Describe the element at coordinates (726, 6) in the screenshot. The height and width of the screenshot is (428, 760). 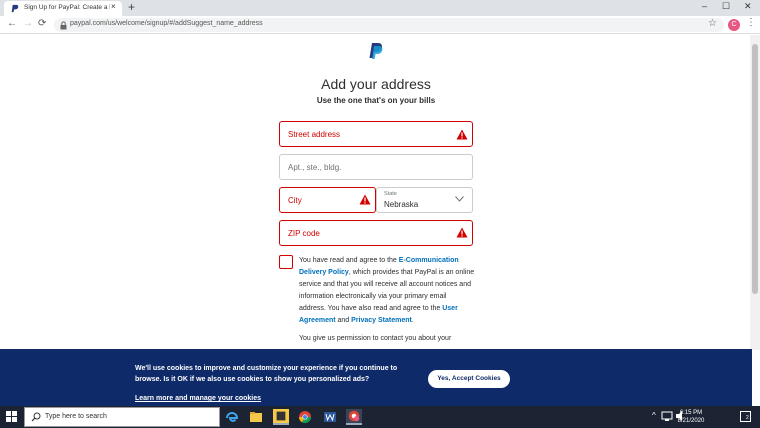
I see `maximize-button: ☐` at that location.